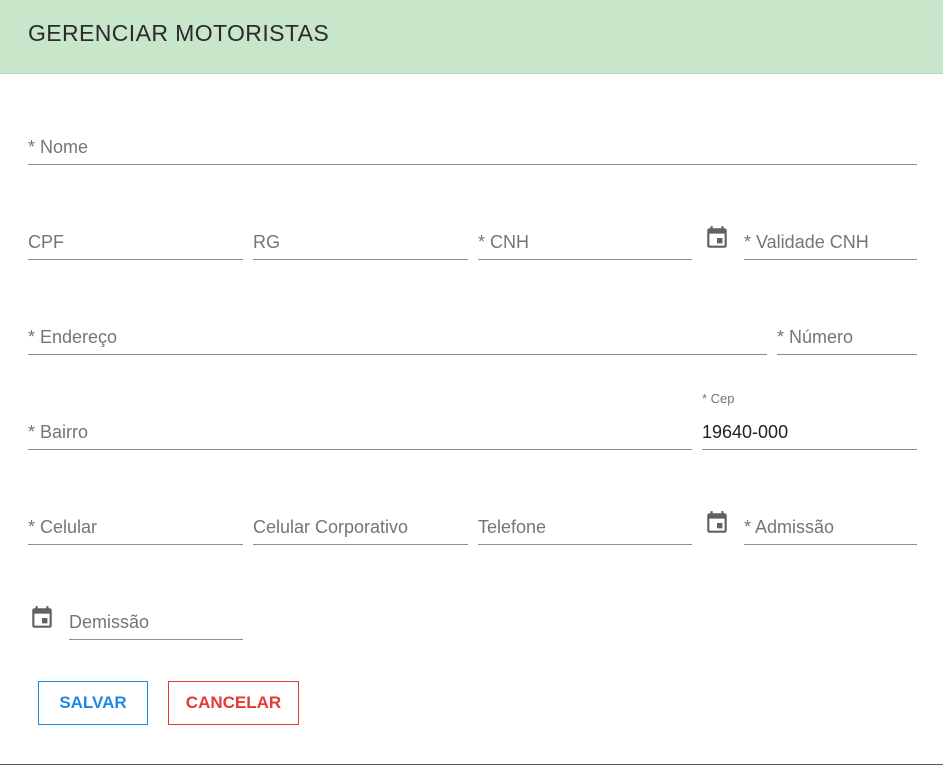 This screenshot has height=765, width=943. I want to click on demissao-field, so click(156, 620).